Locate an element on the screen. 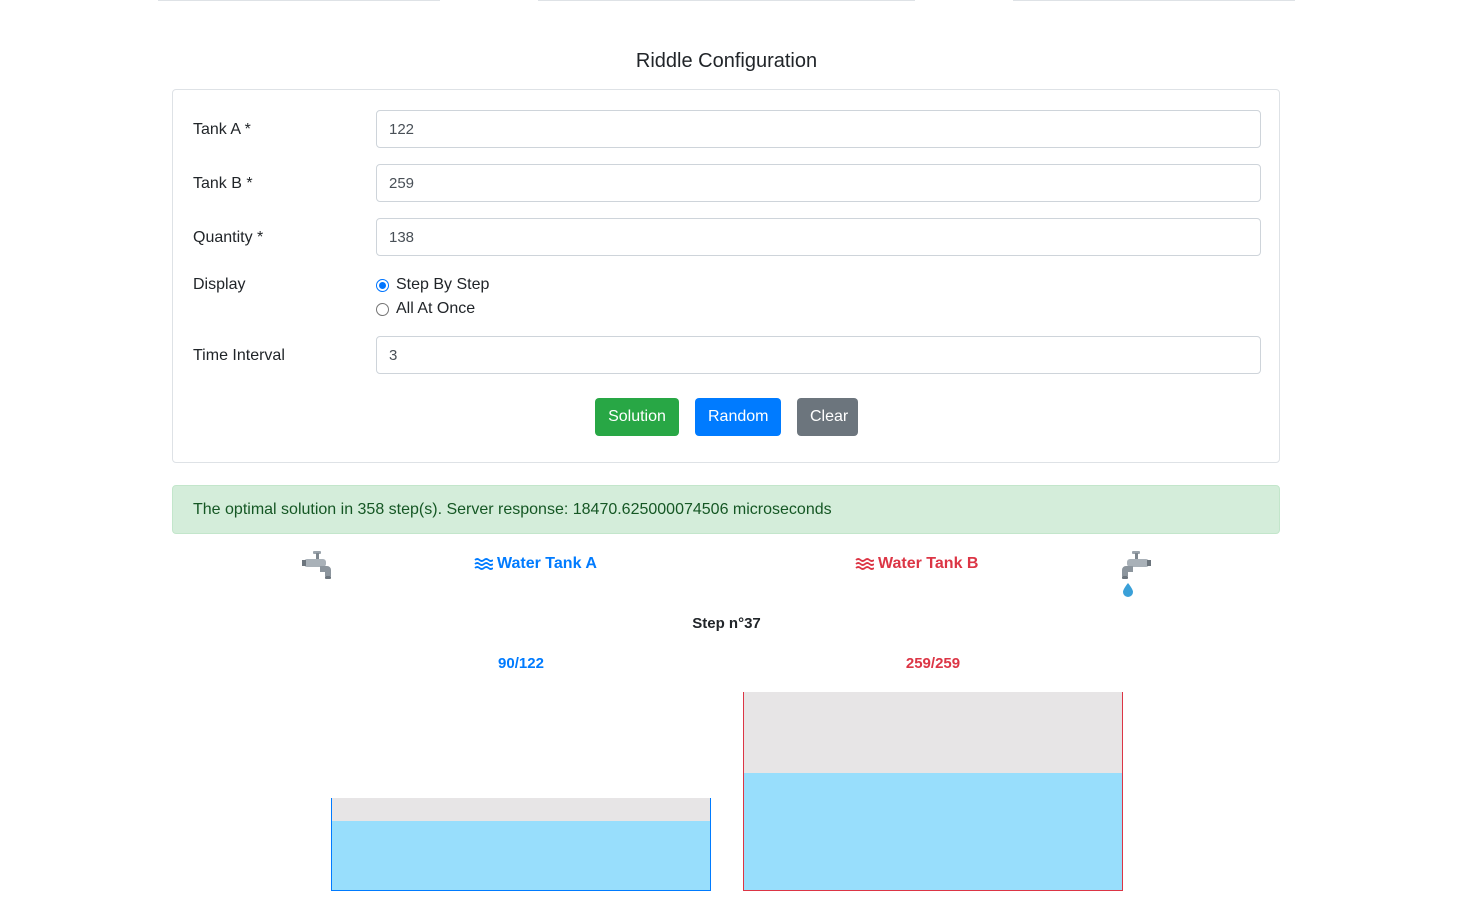  quantity-label: Quantity * is located at coordinates (228, 237).